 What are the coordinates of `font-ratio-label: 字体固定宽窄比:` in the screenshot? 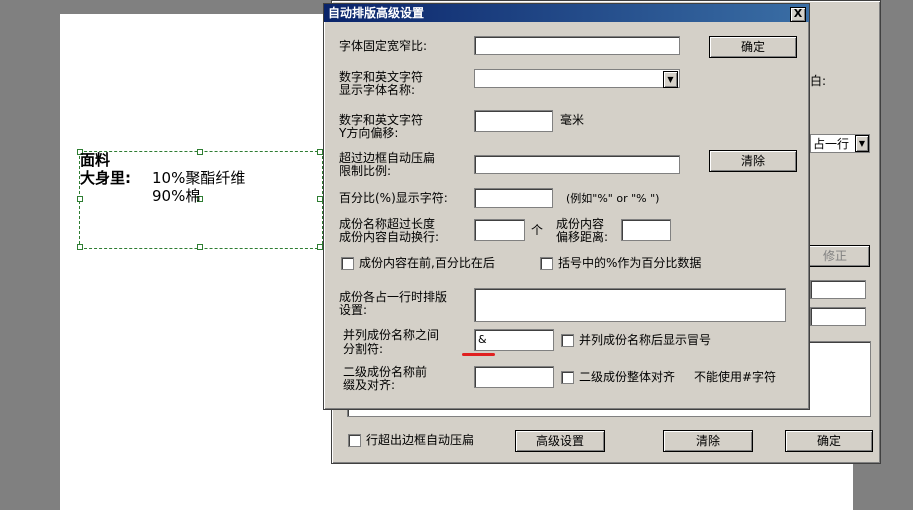 It's located at (383, 46).